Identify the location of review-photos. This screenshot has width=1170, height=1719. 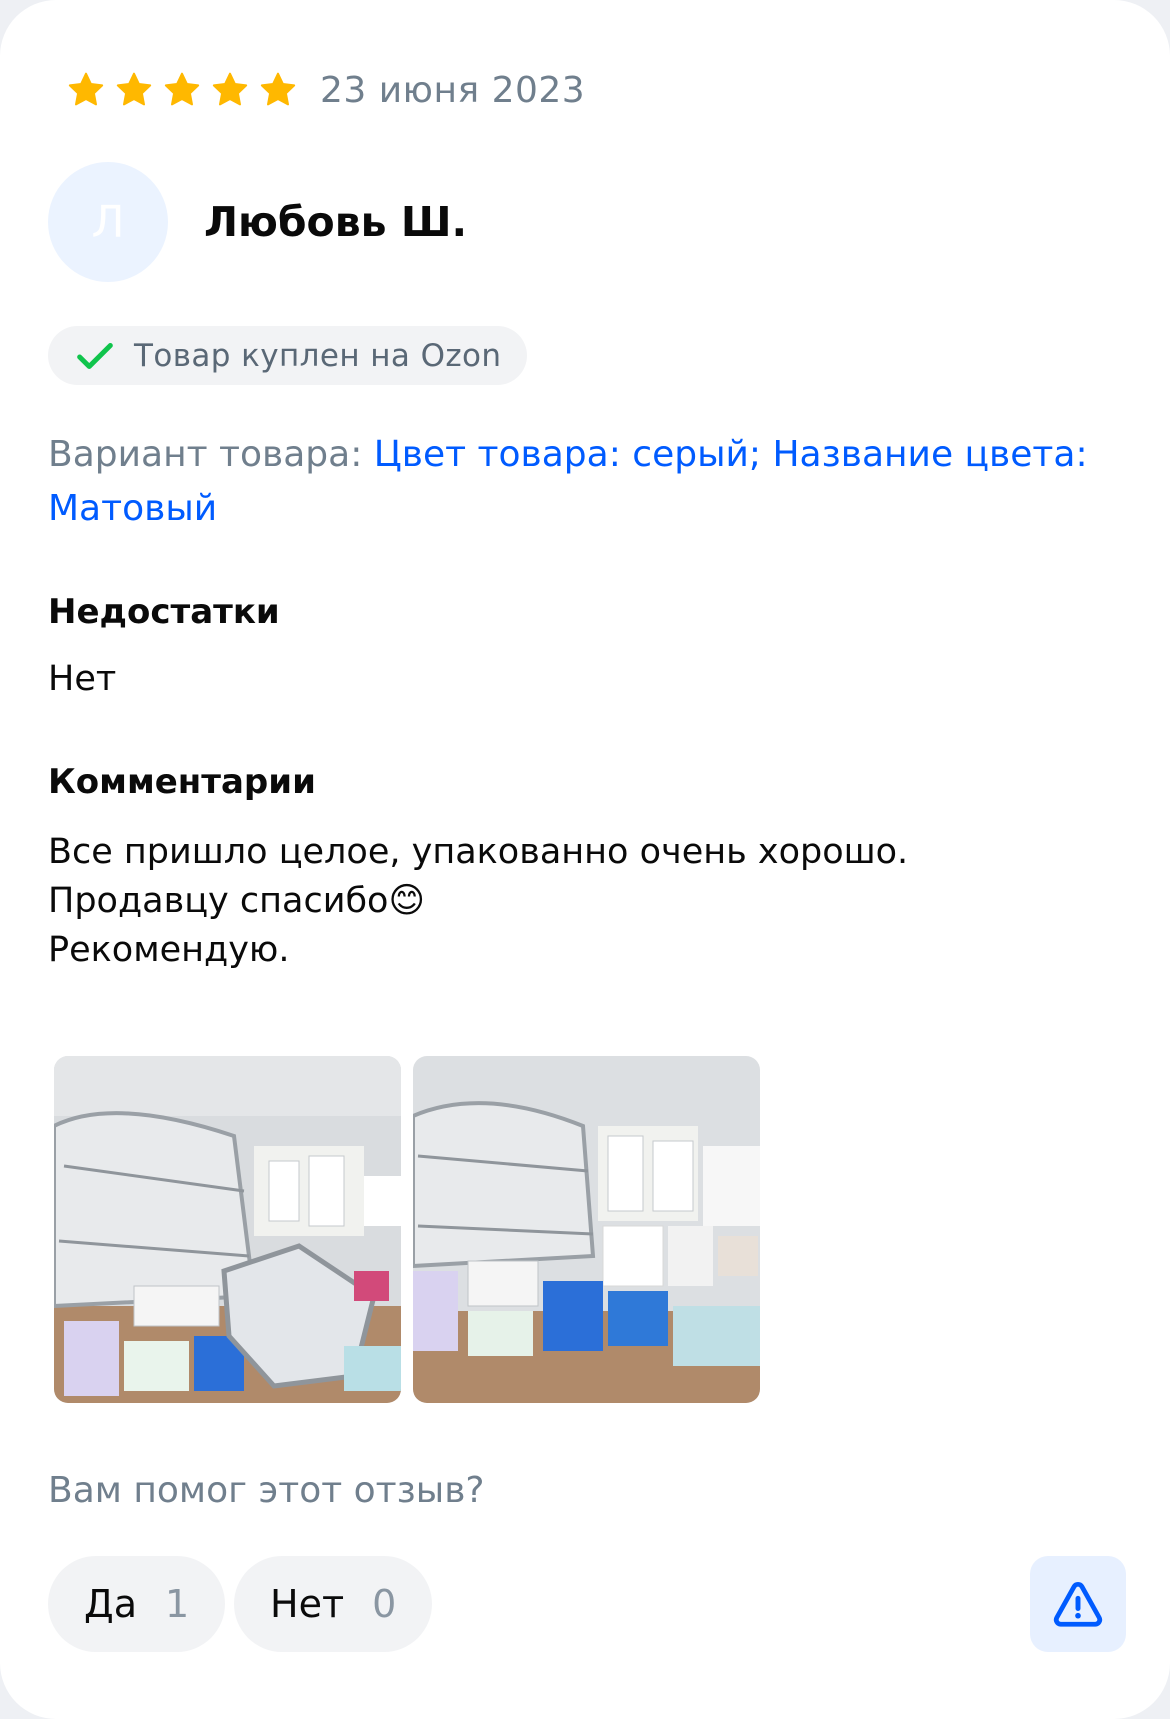
(413, 1229).